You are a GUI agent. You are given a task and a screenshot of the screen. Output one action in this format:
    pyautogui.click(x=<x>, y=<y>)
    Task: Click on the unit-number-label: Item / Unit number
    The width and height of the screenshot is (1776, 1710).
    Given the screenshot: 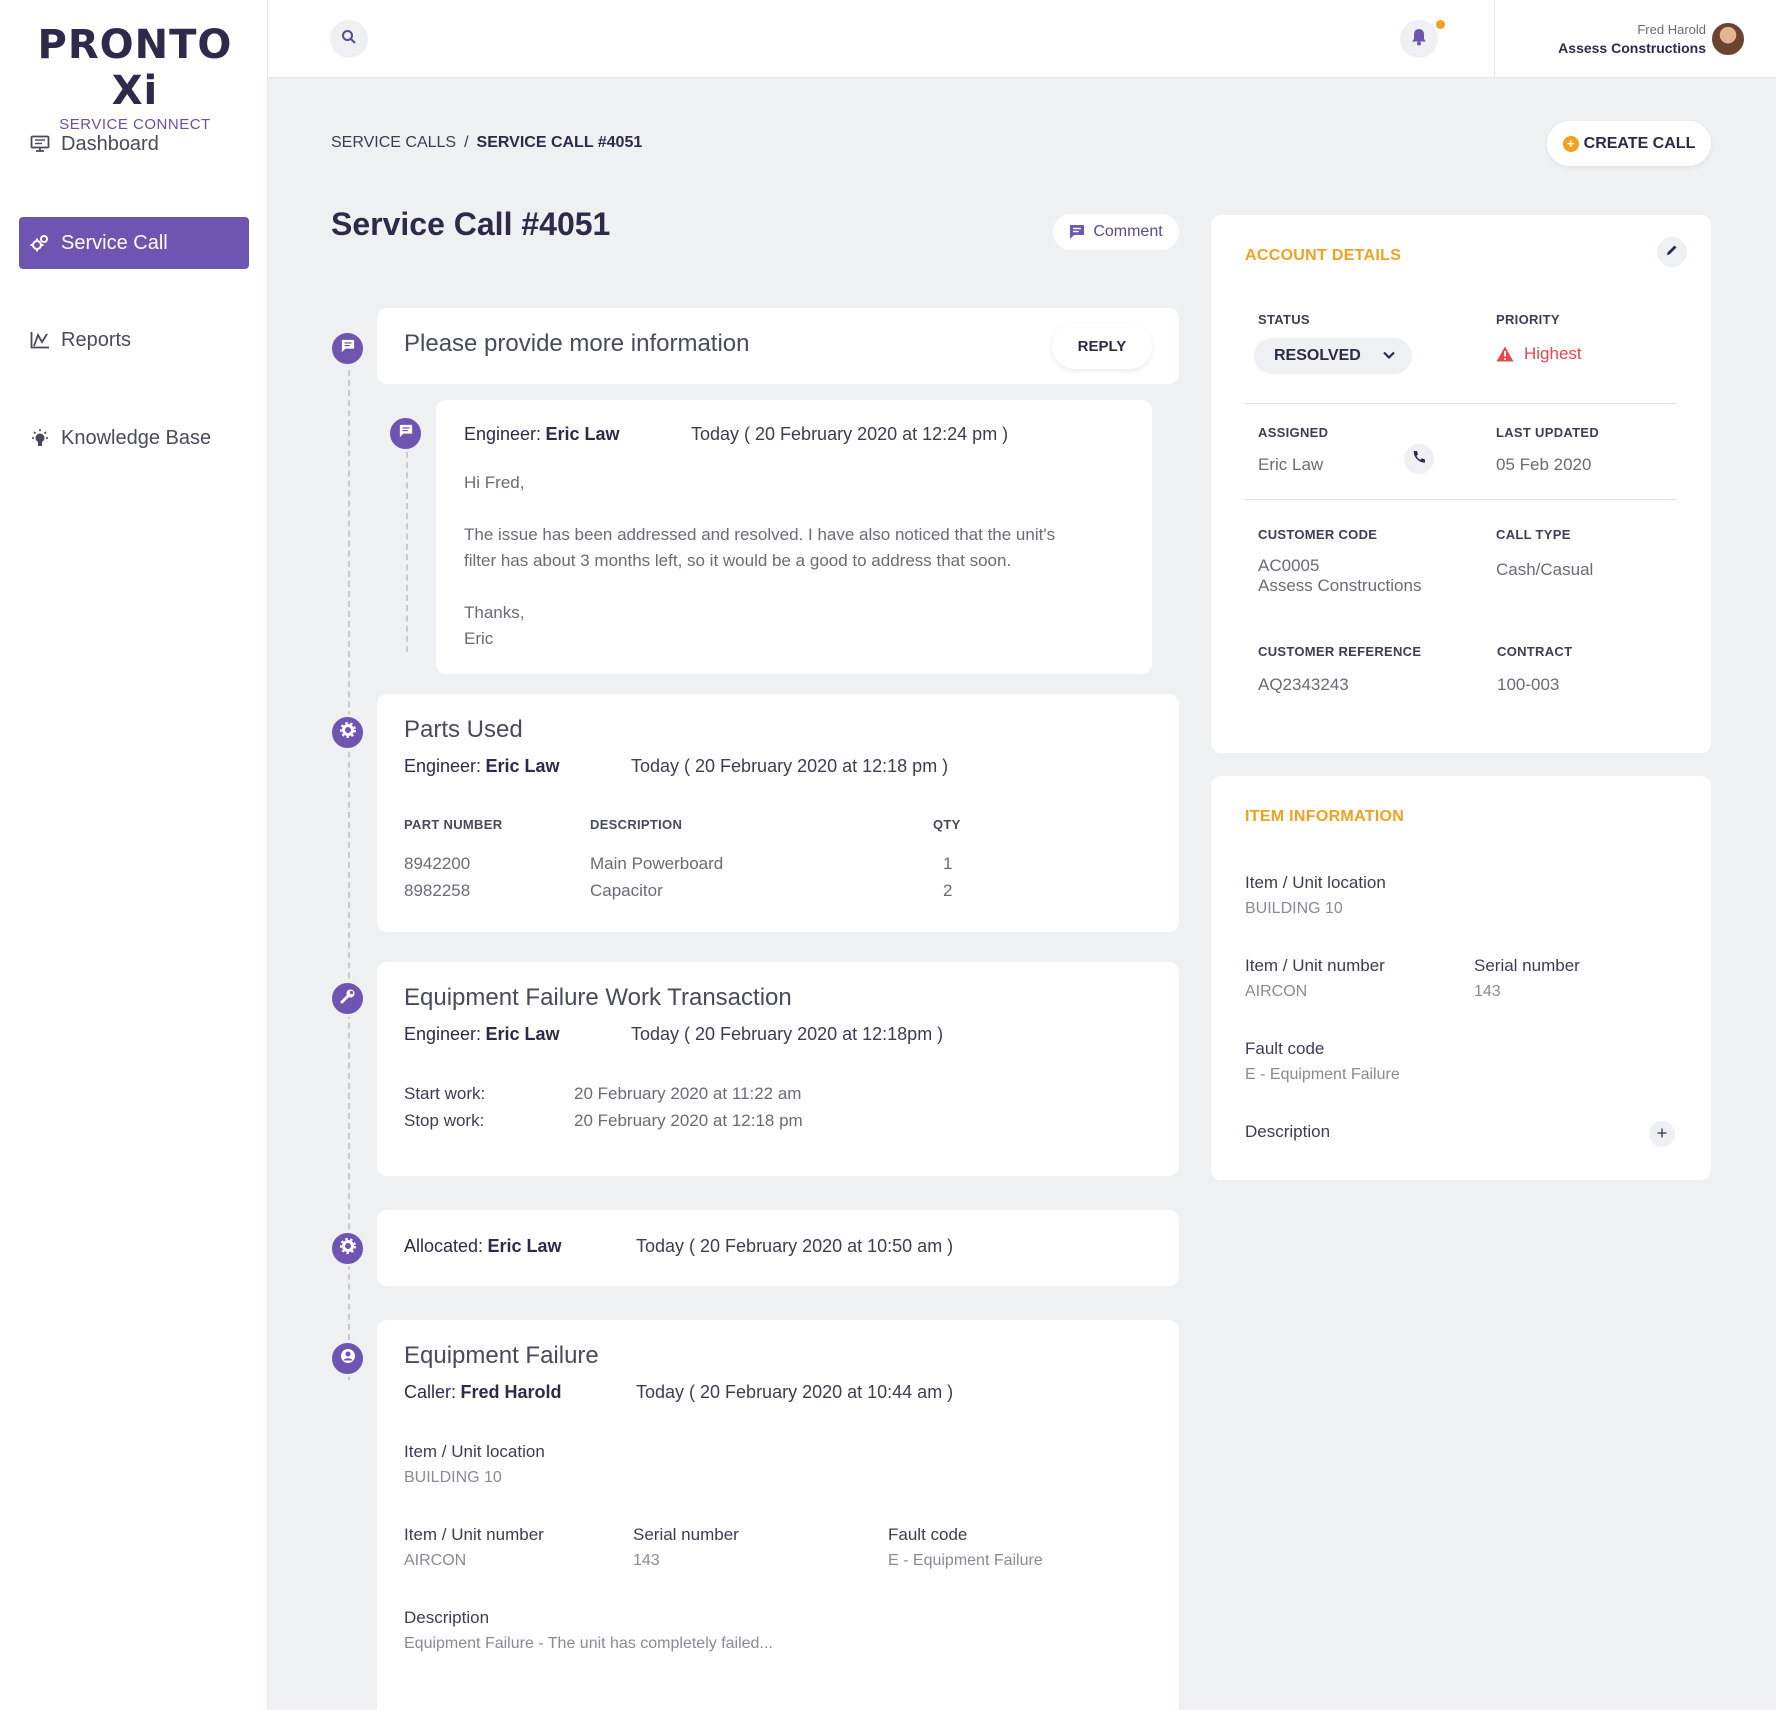 What is the action you would take?
    pyautogui.click(x=1315, y=965)
    